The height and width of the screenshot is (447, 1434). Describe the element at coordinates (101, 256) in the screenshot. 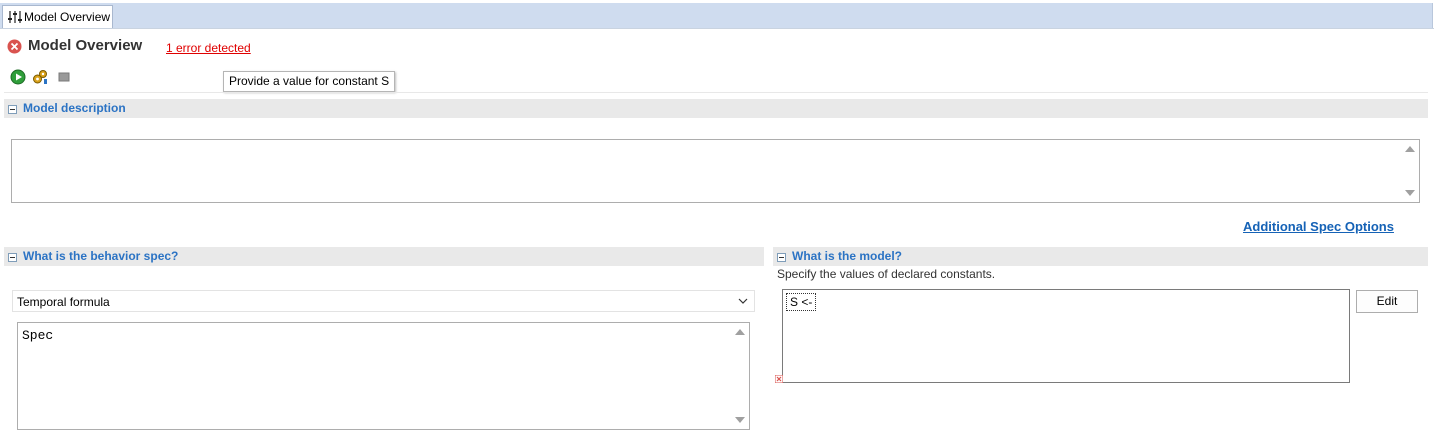

I see `section-title: What is the behavior spec?` at that location.